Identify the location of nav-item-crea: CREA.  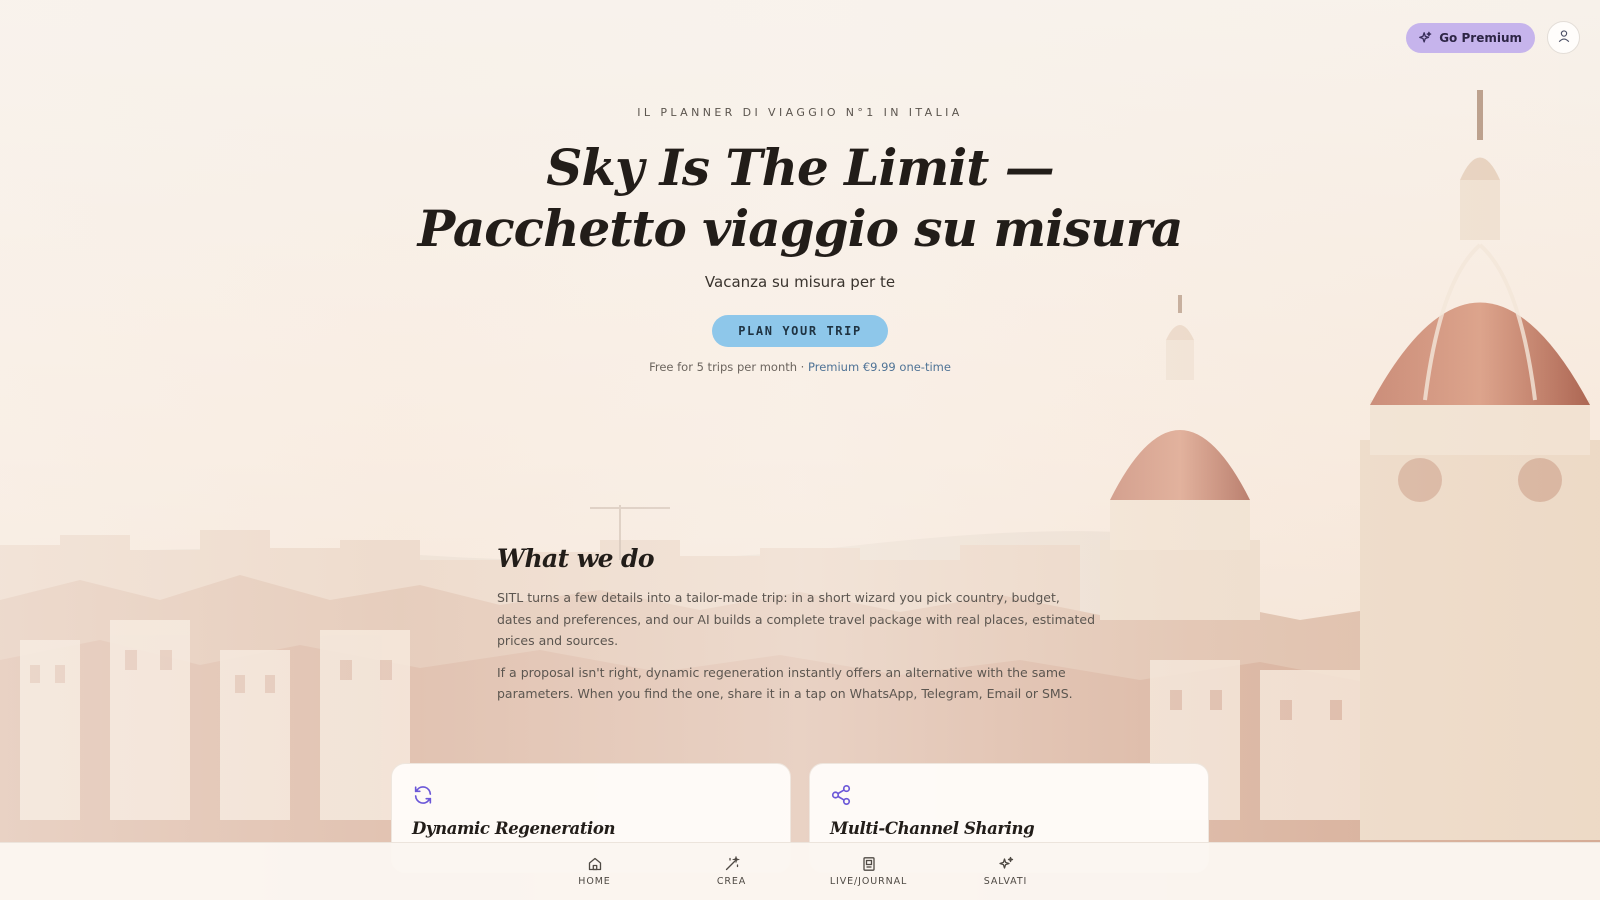
(731, 871).